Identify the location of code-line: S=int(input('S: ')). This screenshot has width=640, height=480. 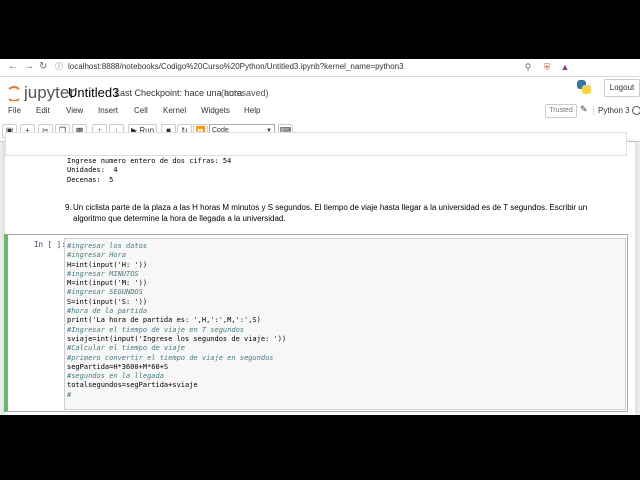
(107, 301).